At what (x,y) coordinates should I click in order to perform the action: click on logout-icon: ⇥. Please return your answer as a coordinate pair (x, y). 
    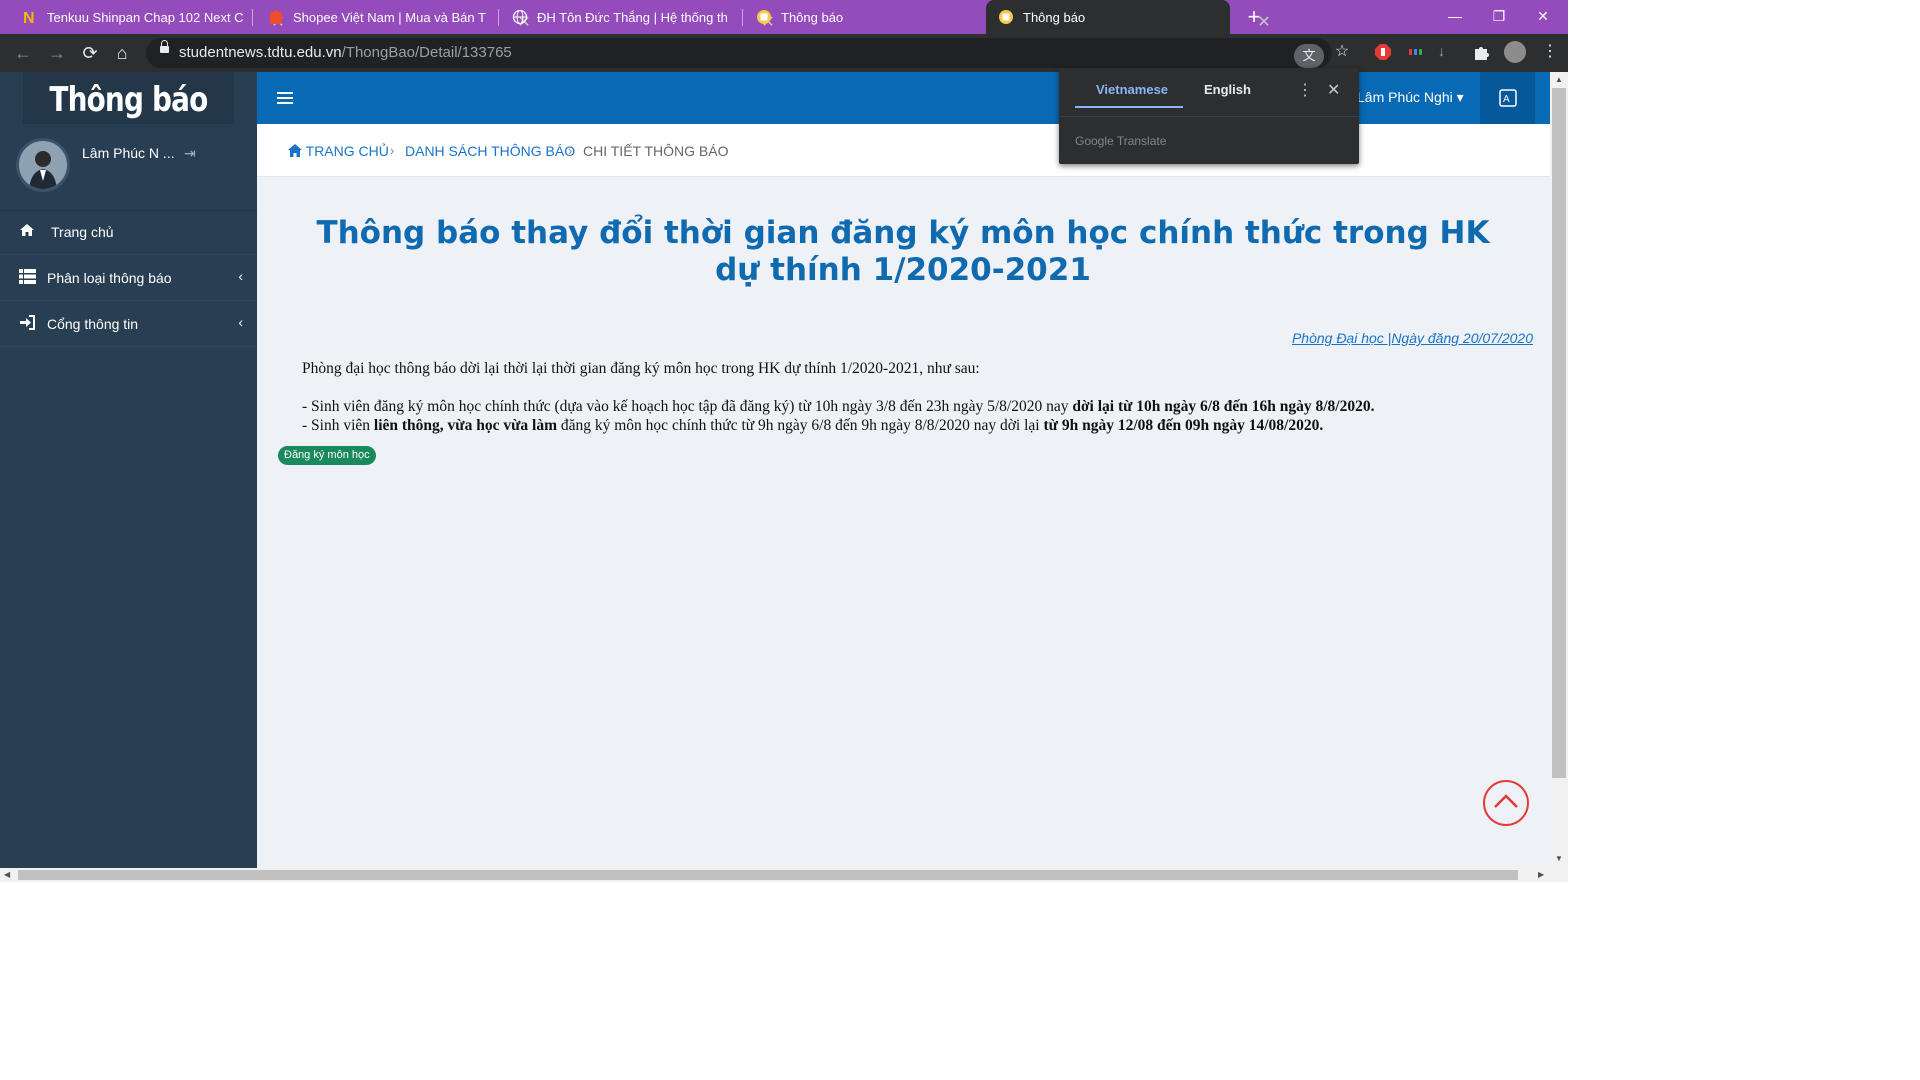
    Looking at the image, I should click on (190, 153).